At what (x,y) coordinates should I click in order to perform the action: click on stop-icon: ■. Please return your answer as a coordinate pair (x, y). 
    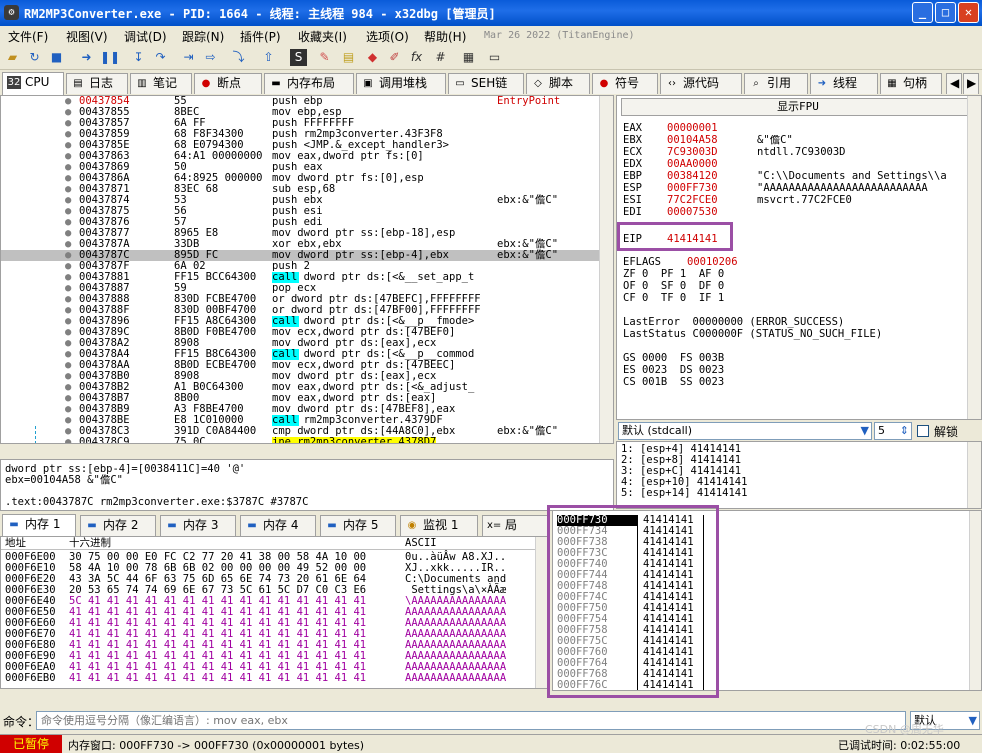
    Looking at the image, I should click on (56, 57).